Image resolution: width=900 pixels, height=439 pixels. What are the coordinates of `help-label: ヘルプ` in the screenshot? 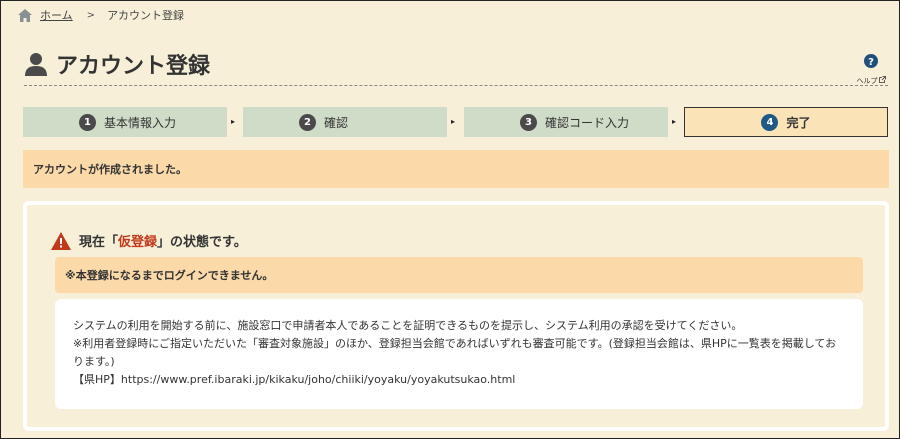 It's located at (871, 80).